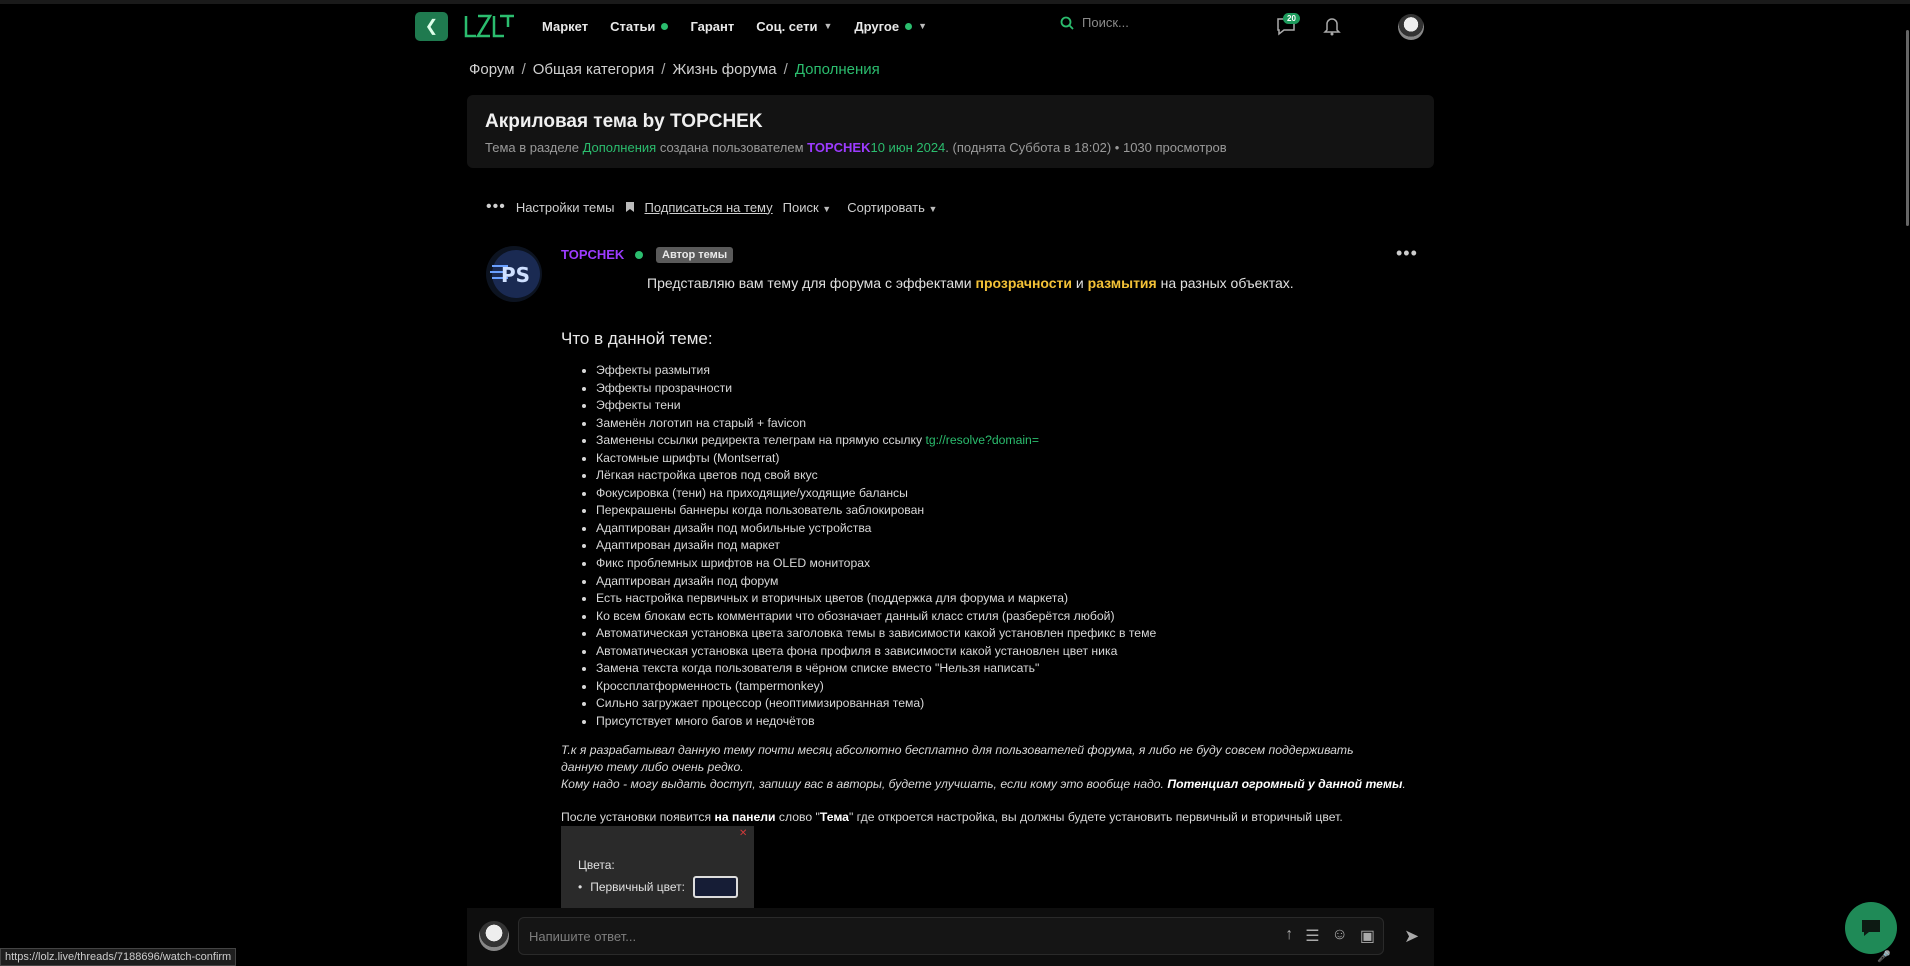 The height and width of the screenshot is (966, 1910). Describe the element at coordinates (876, 687) in the screenshot. I see `list-item: Кроссплатформенность (tampermonkey)` at that location.